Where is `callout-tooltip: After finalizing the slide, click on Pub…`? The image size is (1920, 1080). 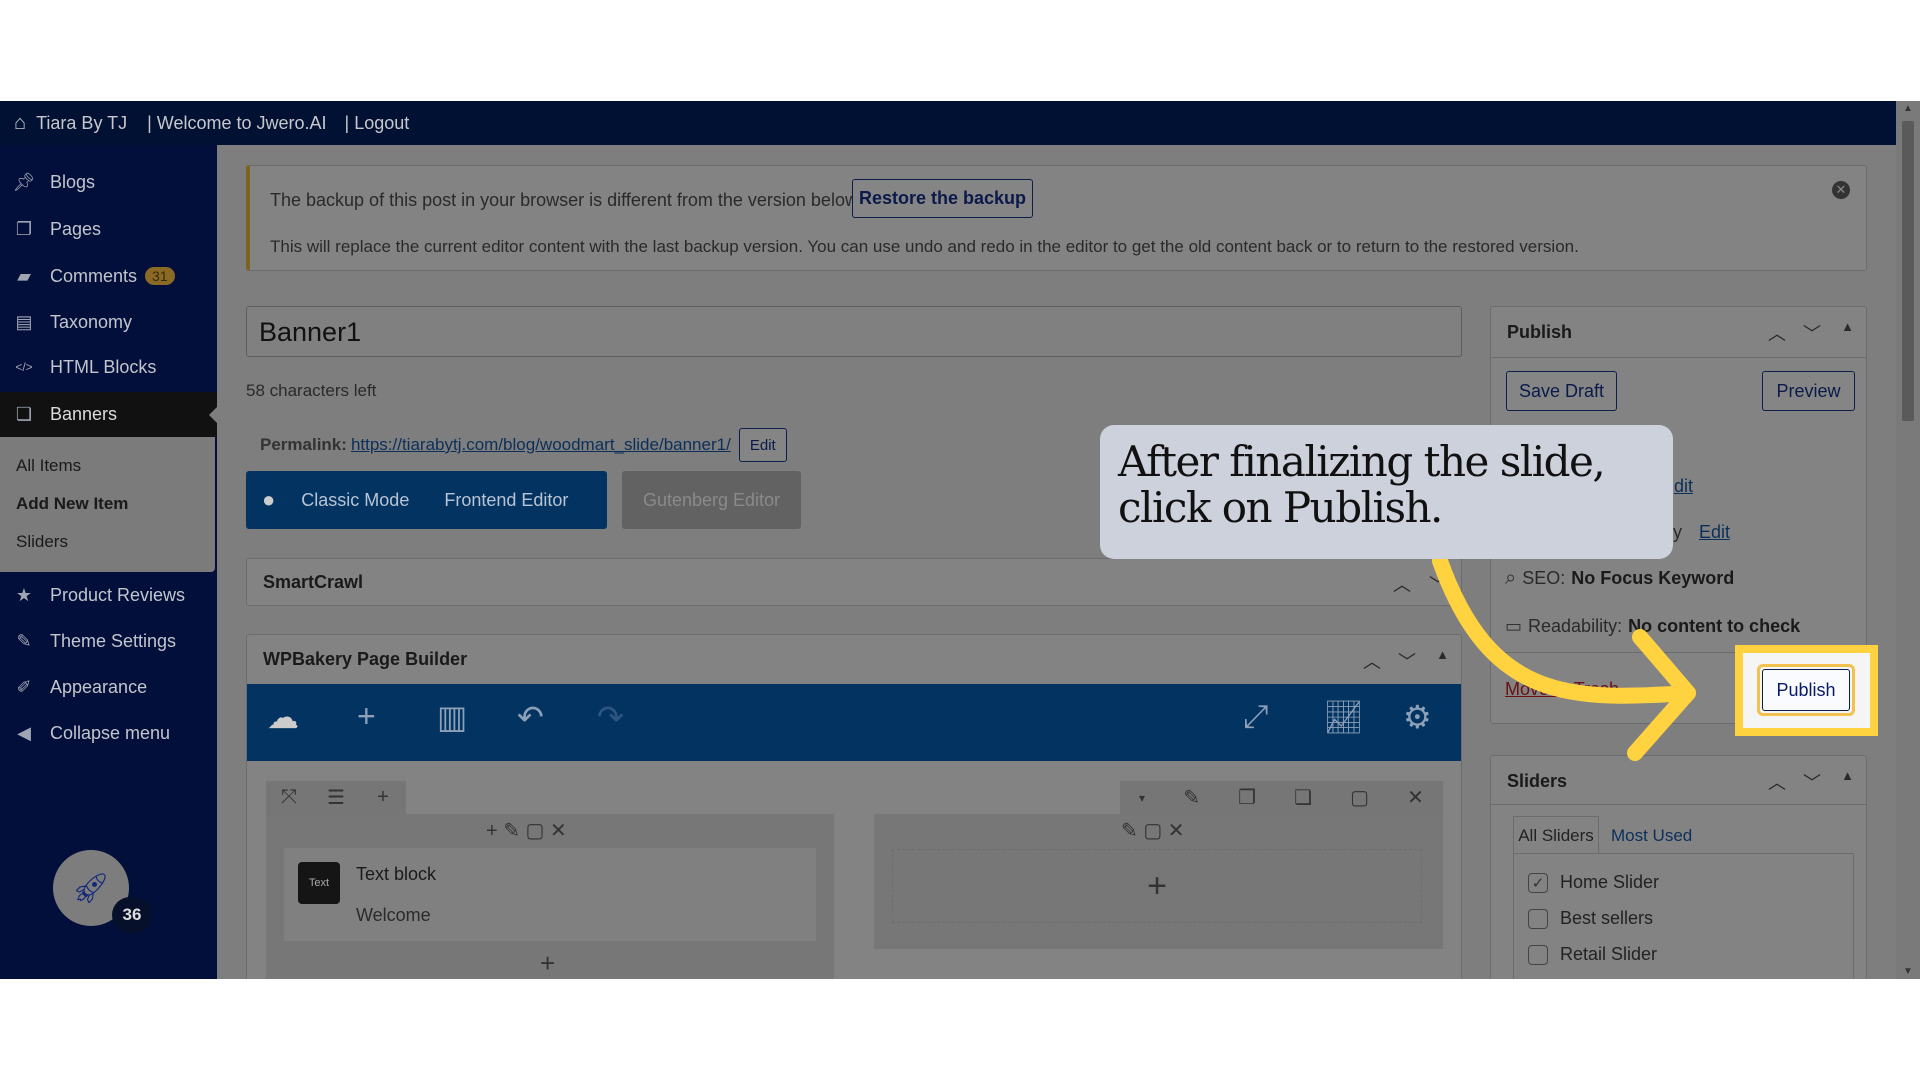
callout-tooltip: After finalizing the slide, click on Pub… is located at coordinates (1386, 492).